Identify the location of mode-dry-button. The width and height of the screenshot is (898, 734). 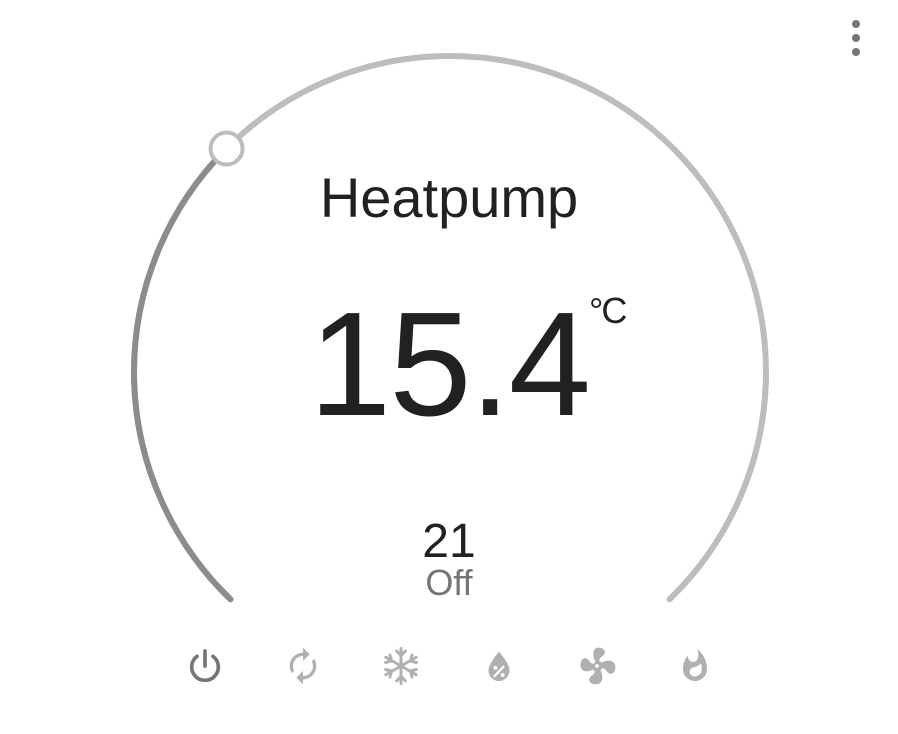
(499, 666).